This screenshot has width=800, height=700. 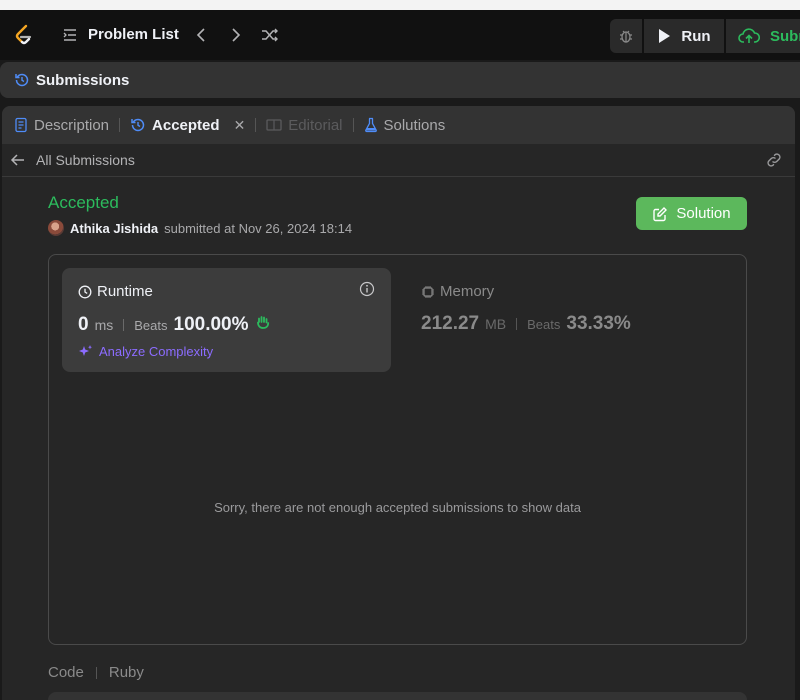 What do you see at coordinates (798, 403) in the screenshot?
I see `panel-divider` at bounding box center [798, 403].